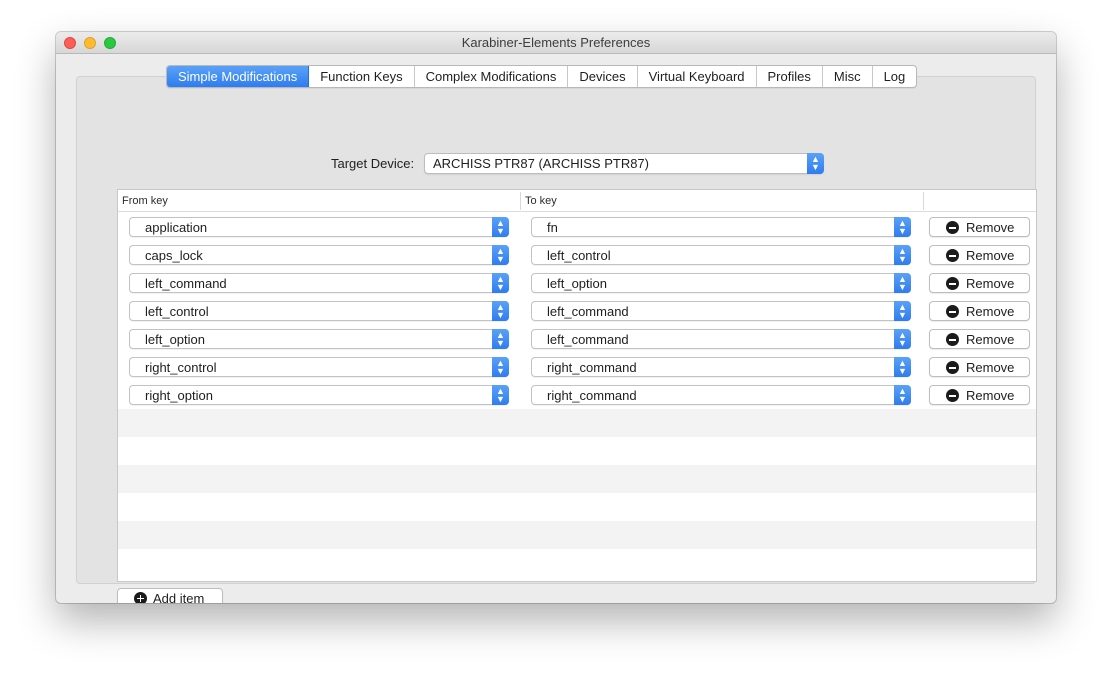  I want to click on from-key-select: left_command ▲ ▼, so click(319, 283).